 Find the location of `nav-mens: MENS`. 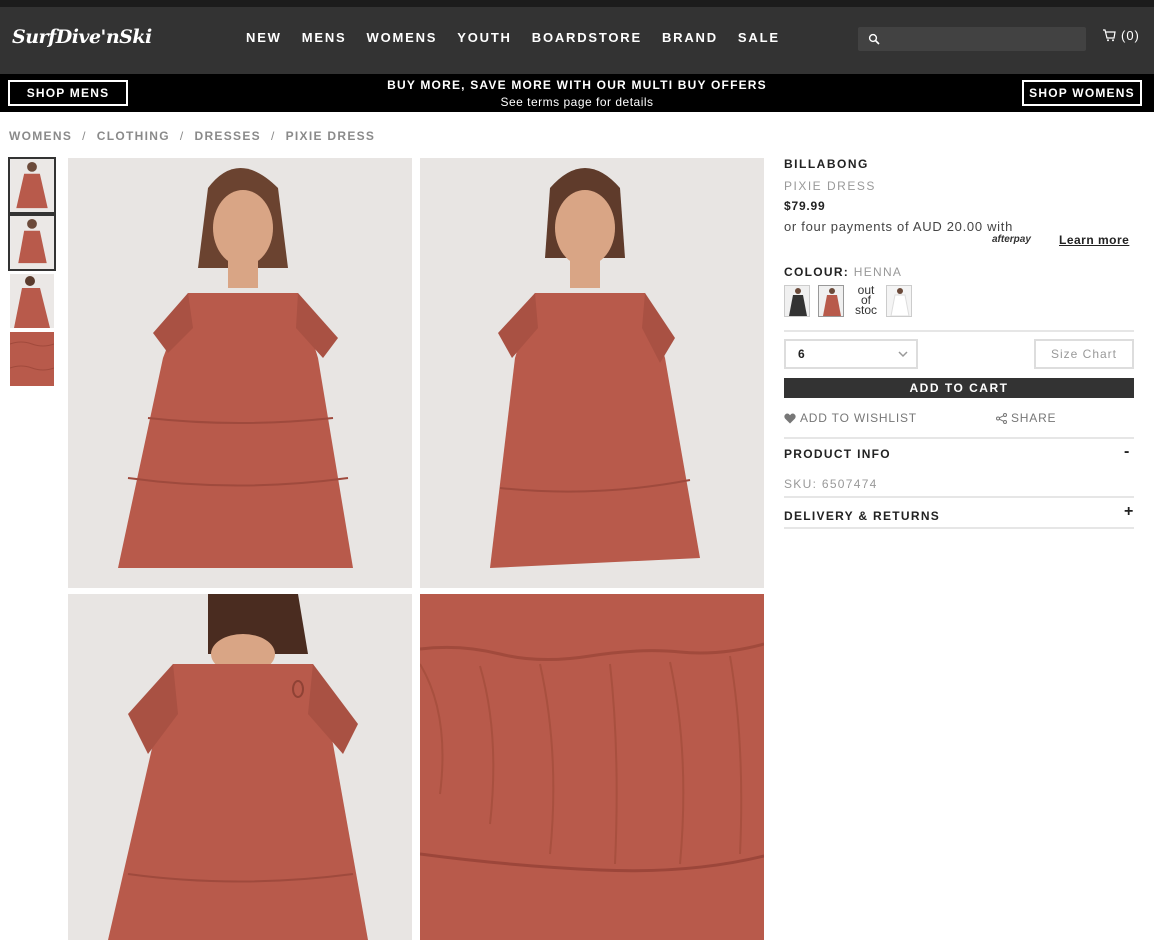

nav-mens: MENS is located at coordinates (324, 37).